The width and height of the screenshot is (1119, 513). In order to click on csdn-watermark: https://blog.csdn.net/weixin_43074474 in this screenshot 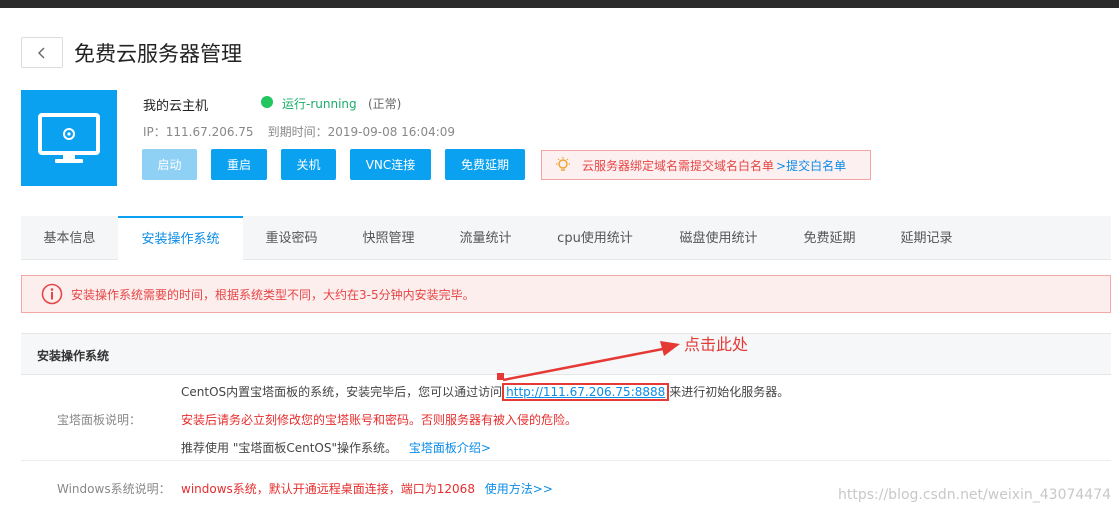, I will do `click(975, 495)`.